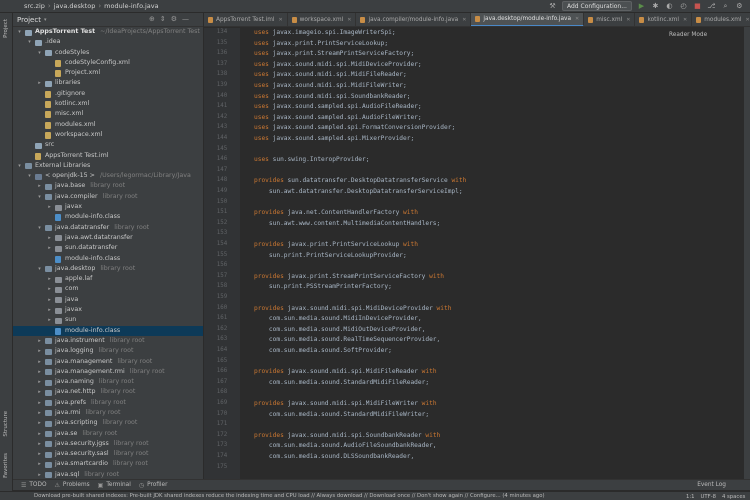  Describe the element at coordinates (108, 362) in the screenshot. I see `tree-item: ▸ java.management library root` at that location.